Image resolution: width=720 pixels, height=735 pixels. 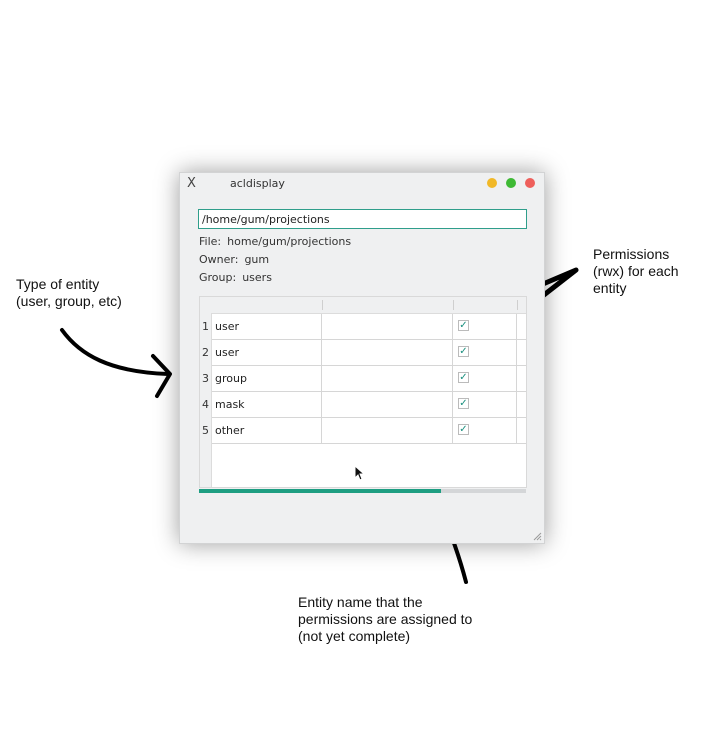 What do you see at coordinates (230, 404) in the screenshot?
I see `entity-type: mask` at bounding box center [230, 404].